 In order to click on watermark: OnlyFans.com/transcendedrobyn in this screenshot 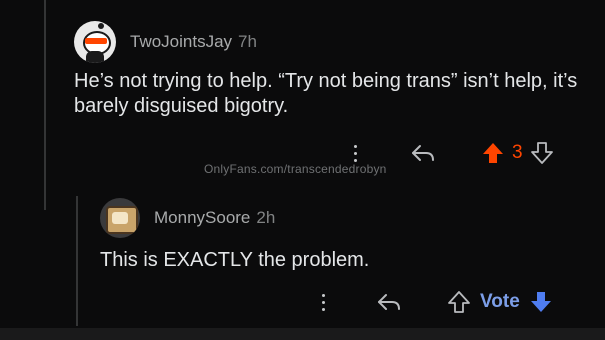, I will do `click(295, 169)`.